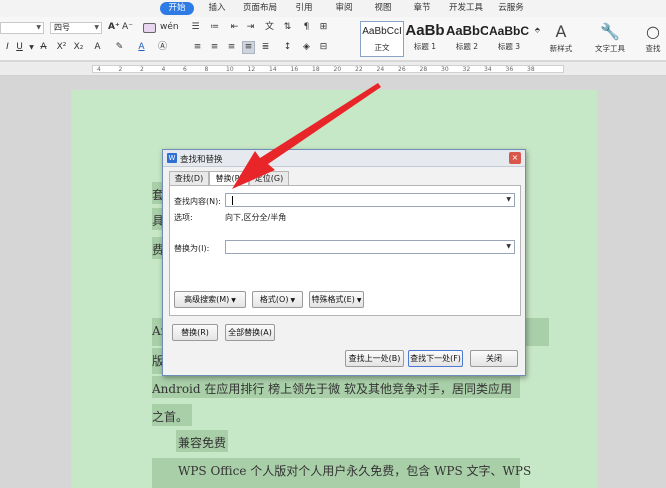  Describe the element at coordinates (234, 27) in the screenshot. I see `decrease-indent-icon: ⇤` at that location.